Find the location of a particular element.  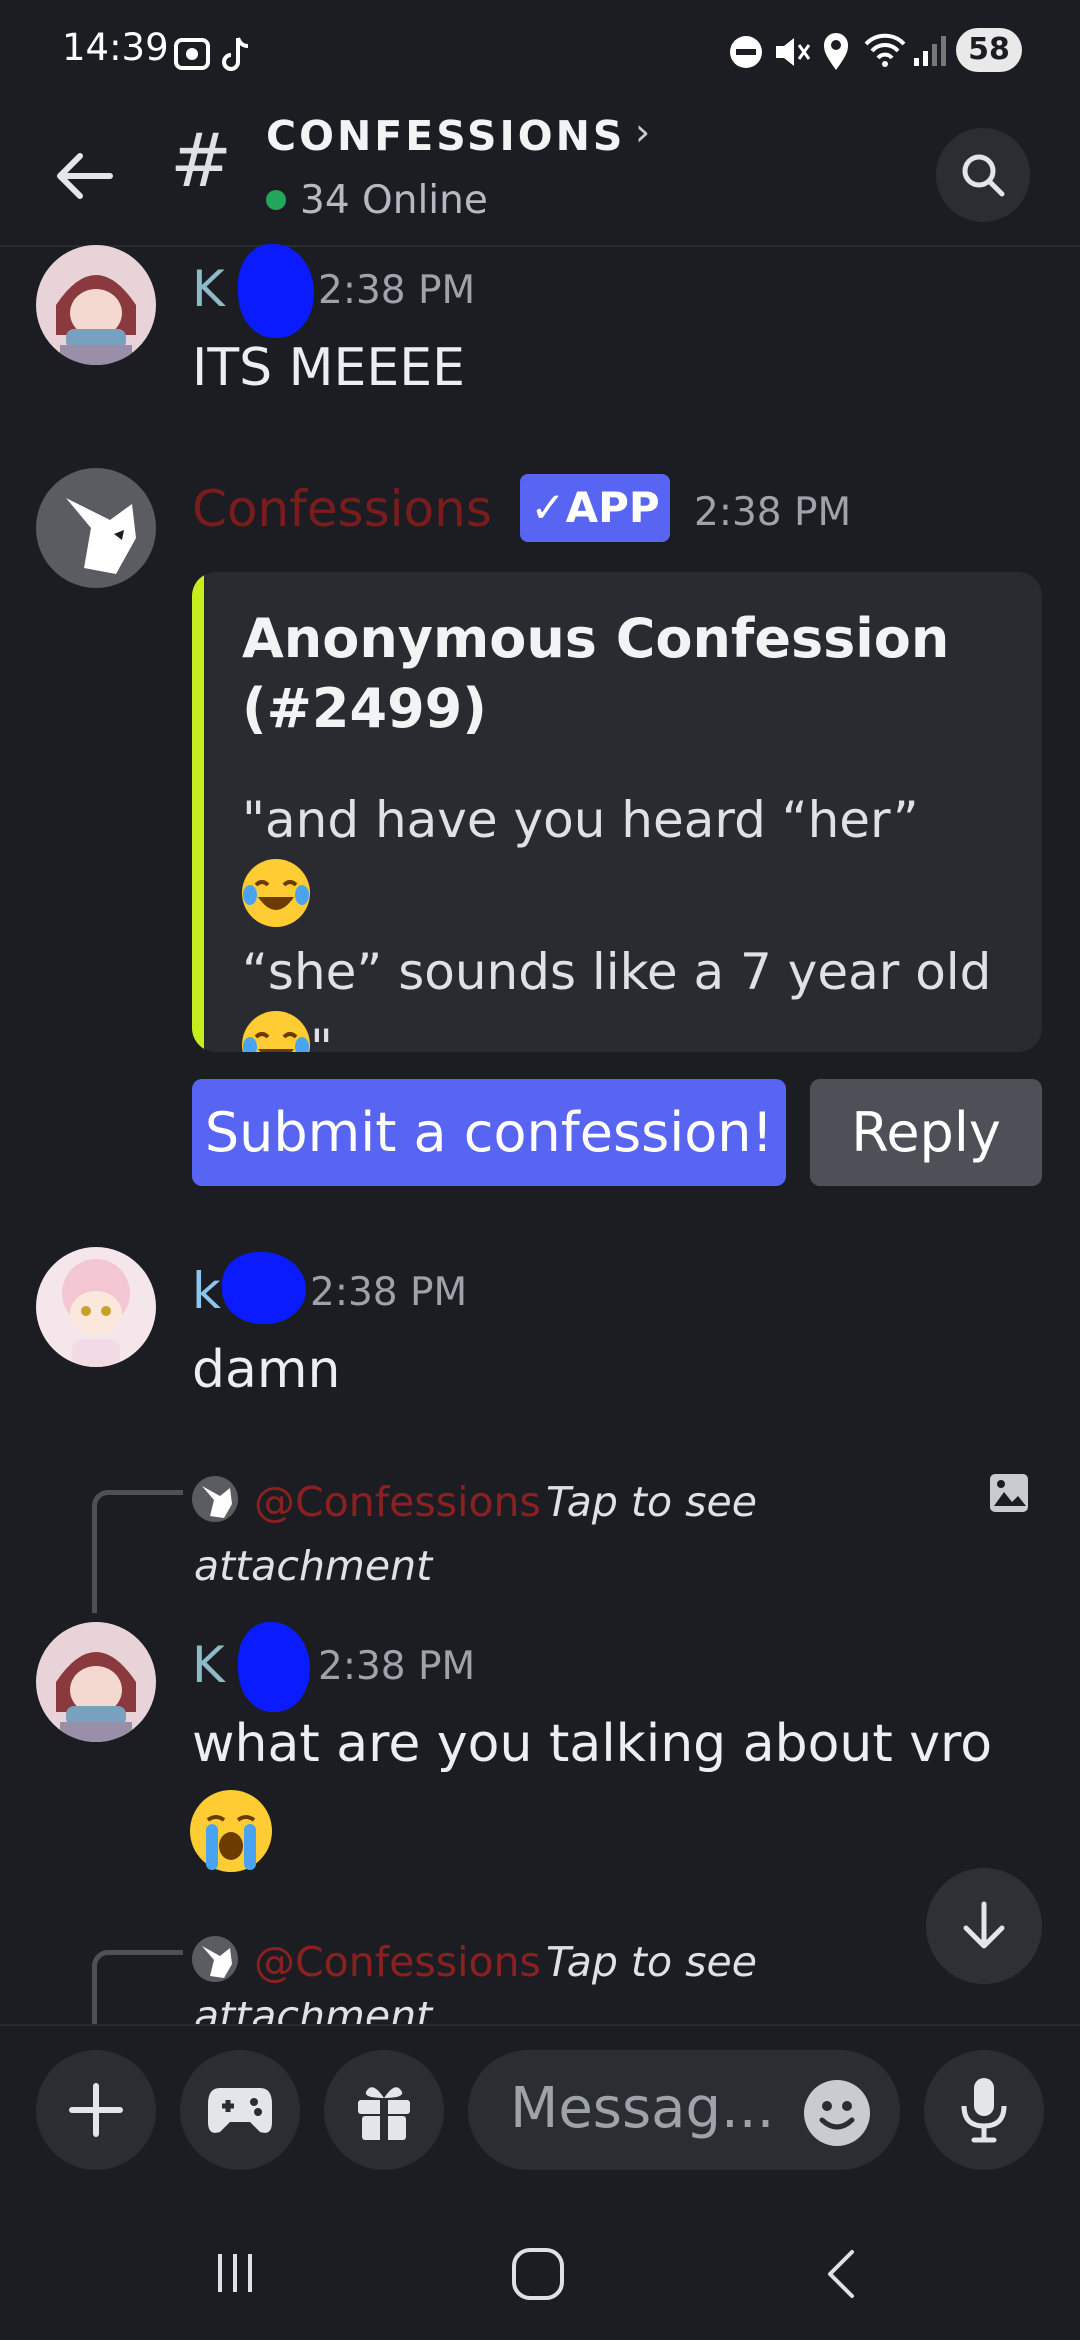

chevron-right-icon: › is located at coordinates (642, 132).